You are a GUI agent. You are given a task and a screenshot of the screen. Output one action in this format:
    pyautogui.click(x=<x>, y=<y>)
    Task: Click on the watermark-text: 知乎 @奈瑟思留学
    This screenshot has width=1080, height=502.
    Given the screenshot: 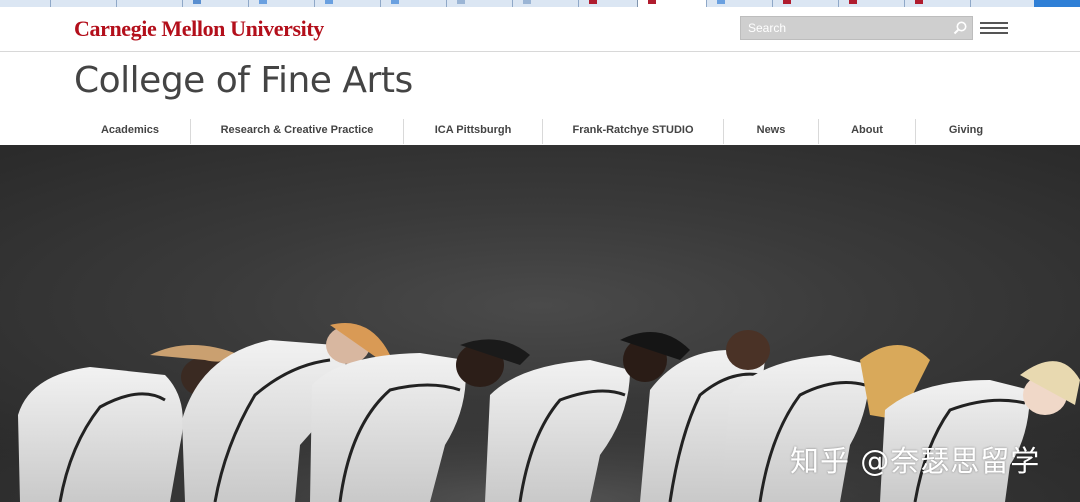 What is the action you would take?
    pyautogui.click(x=915, y=461)
    